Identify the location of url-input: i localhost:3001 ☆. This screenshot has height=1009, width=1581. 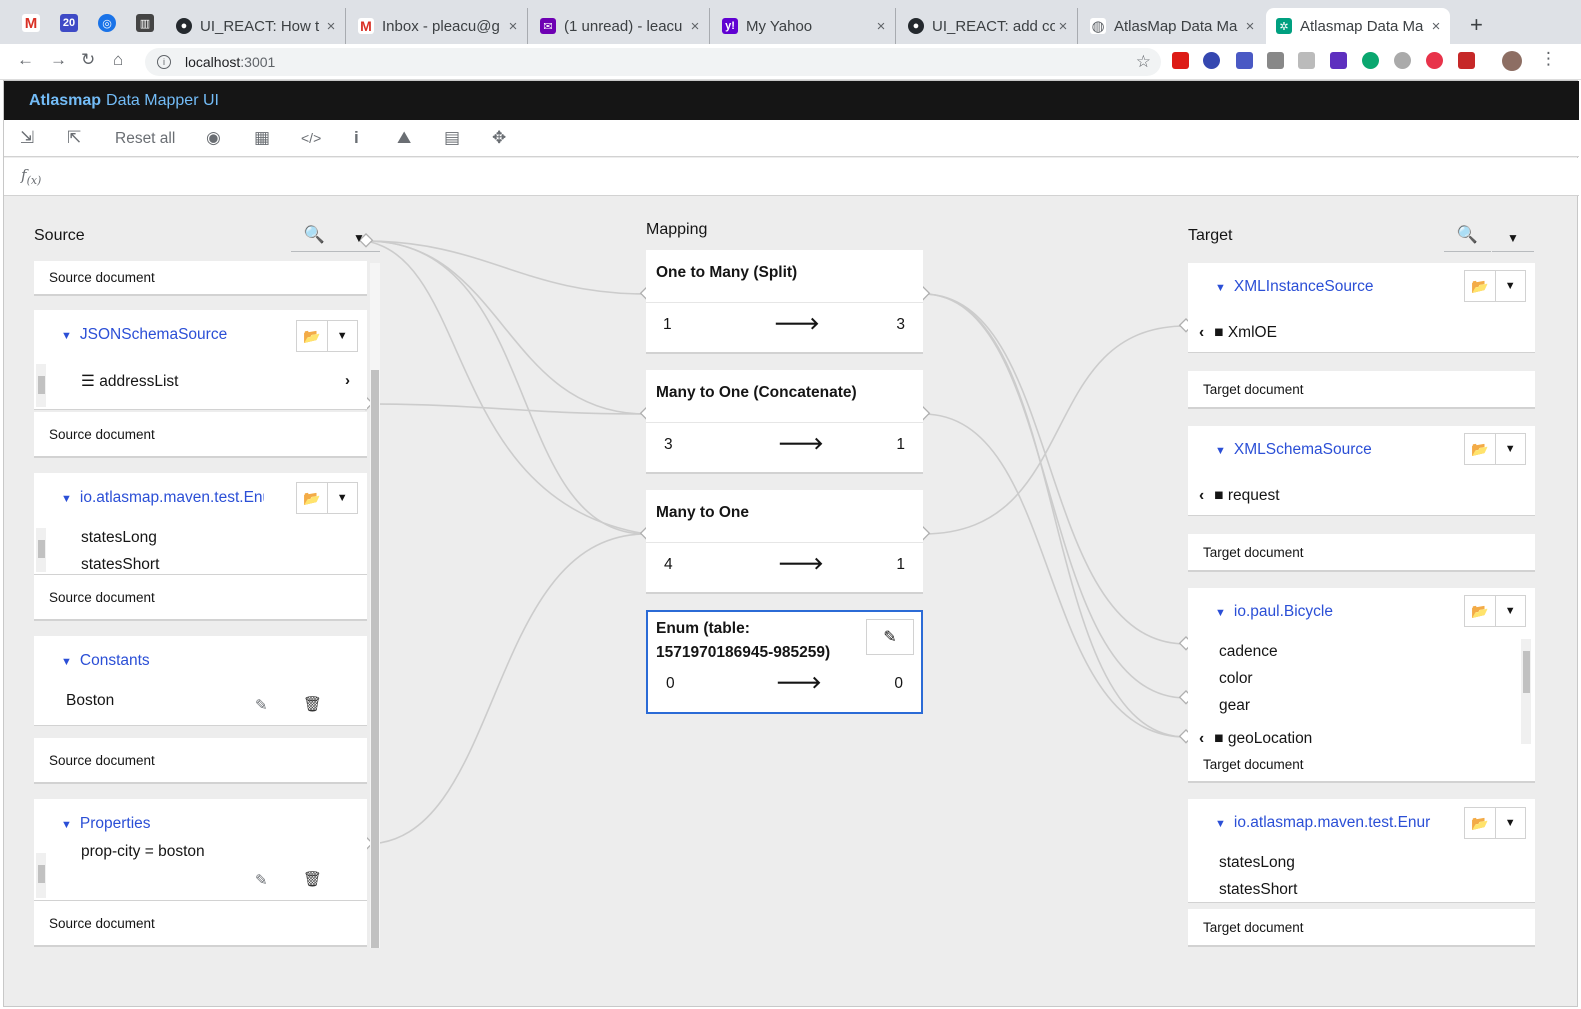
(653, 62).